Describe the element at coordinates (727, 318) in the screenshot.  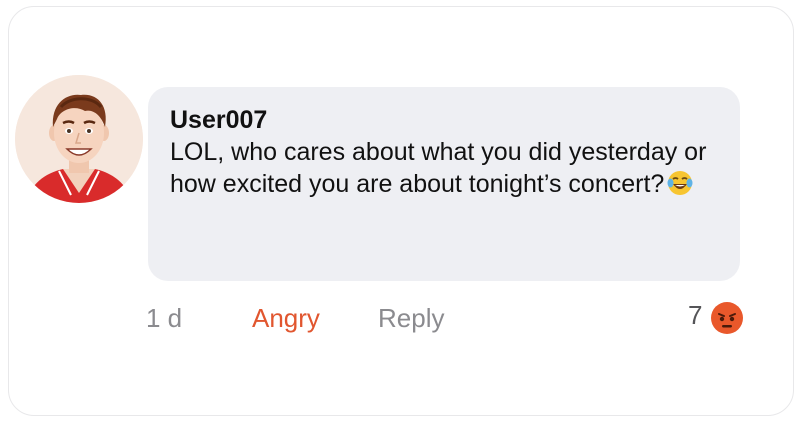
I see `angry-face-icon` at that location.